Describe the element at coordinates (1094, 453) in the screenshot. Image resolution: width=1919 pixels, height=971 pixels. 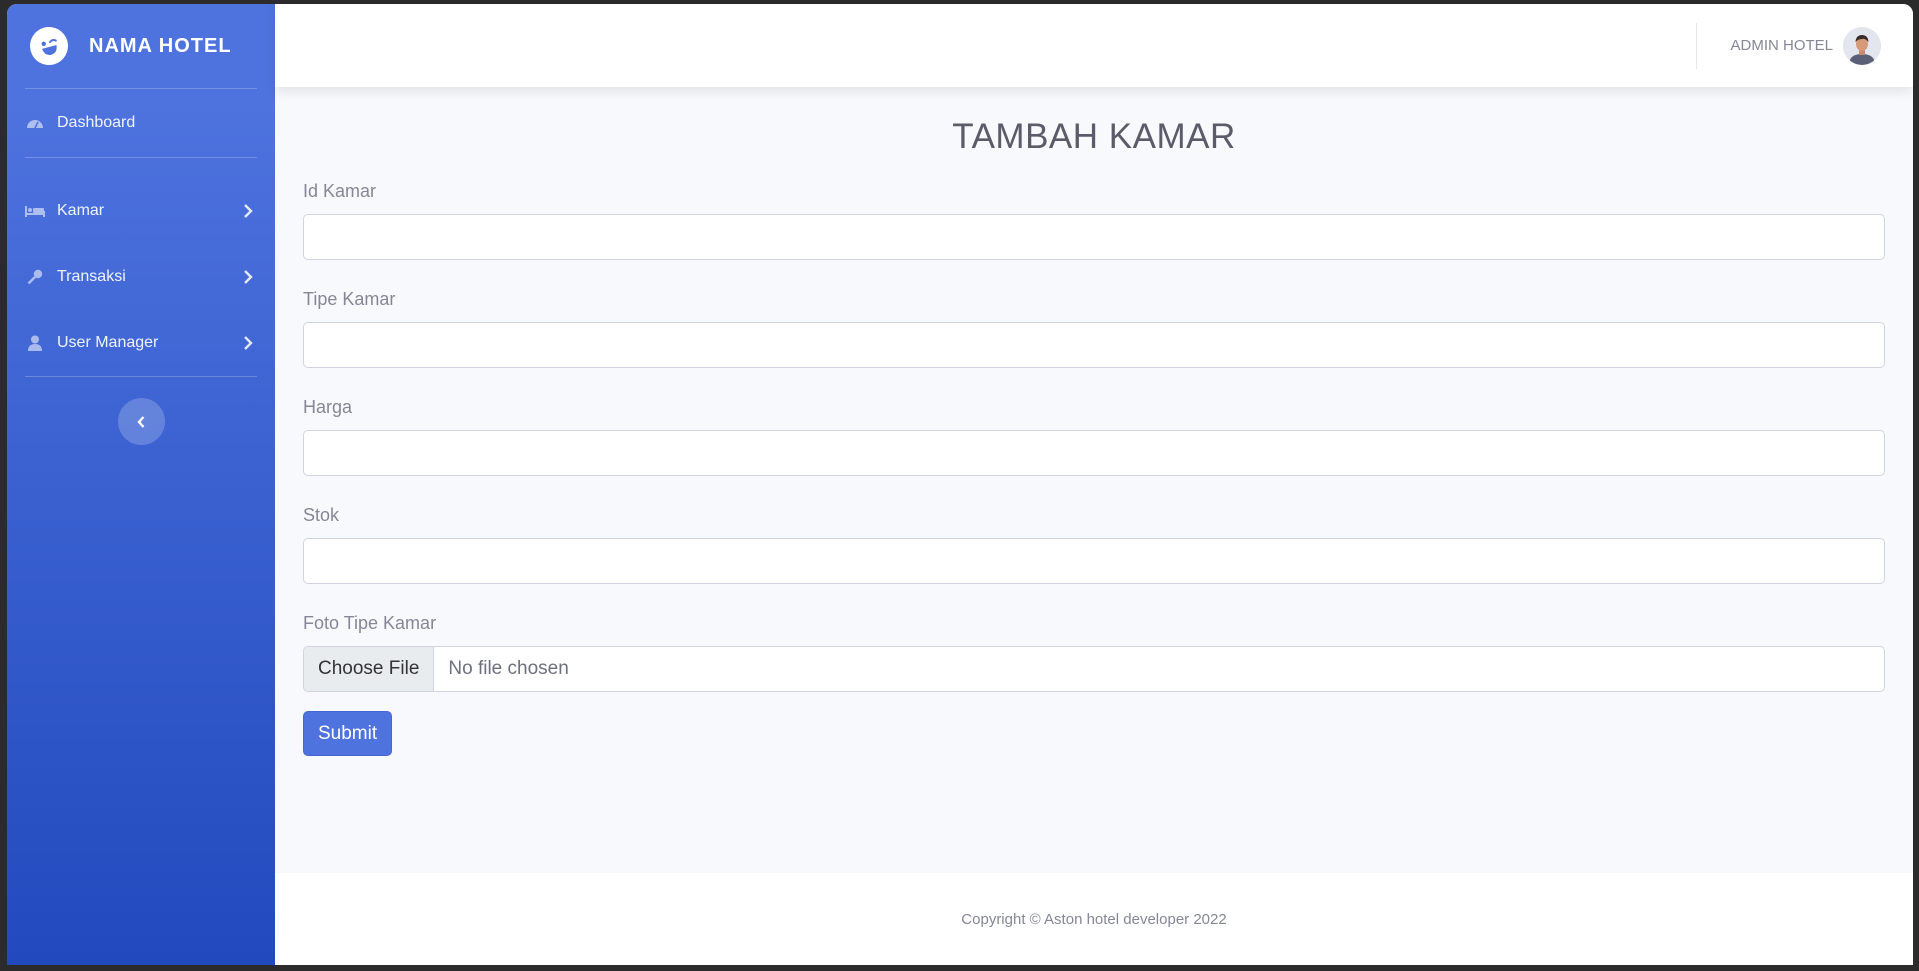
I see `harga-input` at that location.